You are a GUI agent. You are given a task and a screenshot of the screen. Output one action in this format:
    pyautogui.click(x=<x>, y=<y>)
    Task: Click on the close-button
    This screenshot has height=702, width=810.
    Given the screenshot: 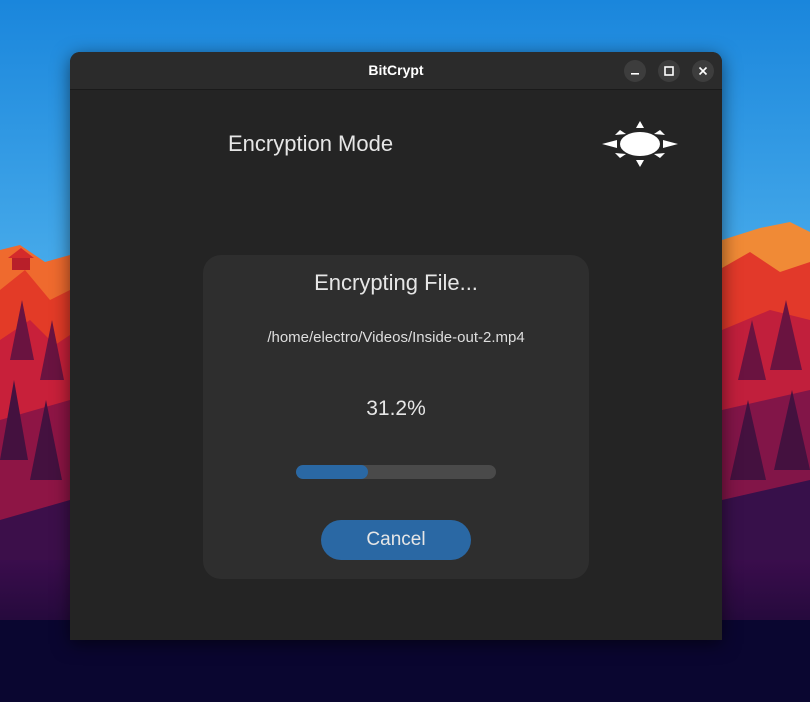 What is the action you would take?
    pyautogui.click(x=703, y=71)
    